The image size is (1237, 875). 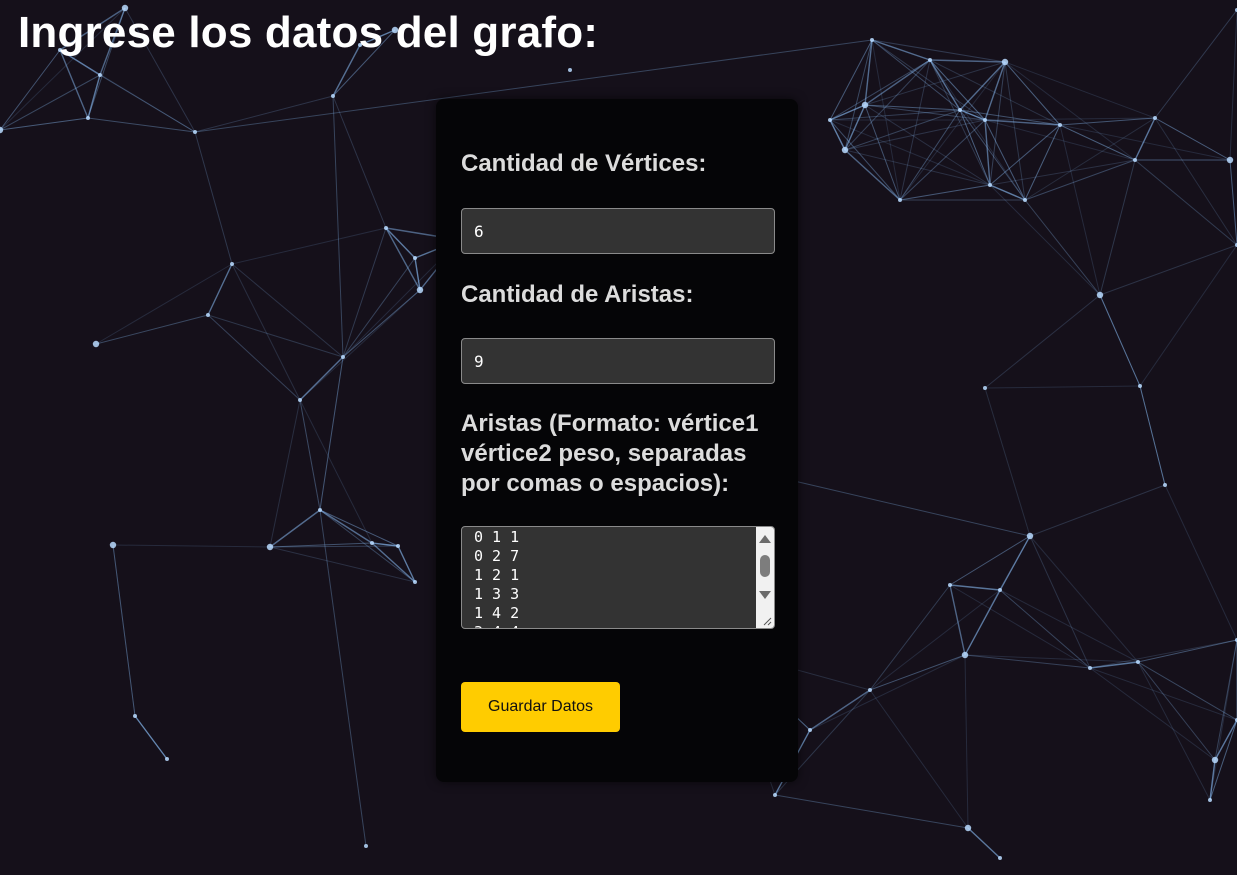 I want to click on triangle-down-icon, so click(x=765, y=595).